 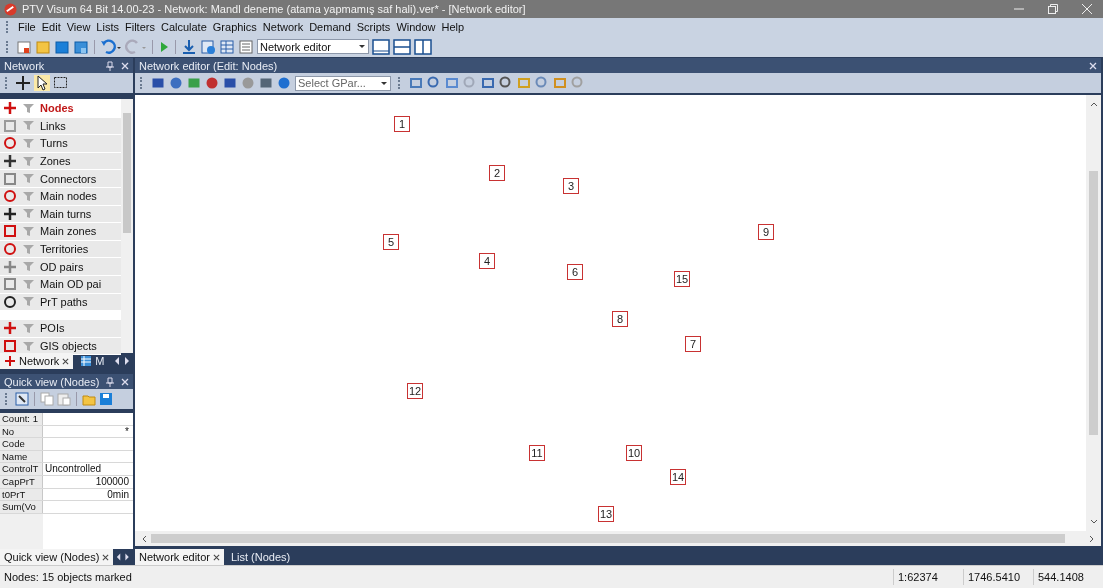 What do you see at coordinates (57, 557) in the screenshot?
I see `panel-tab: Quick view (Nodes)` at bounding box center [57, 557].